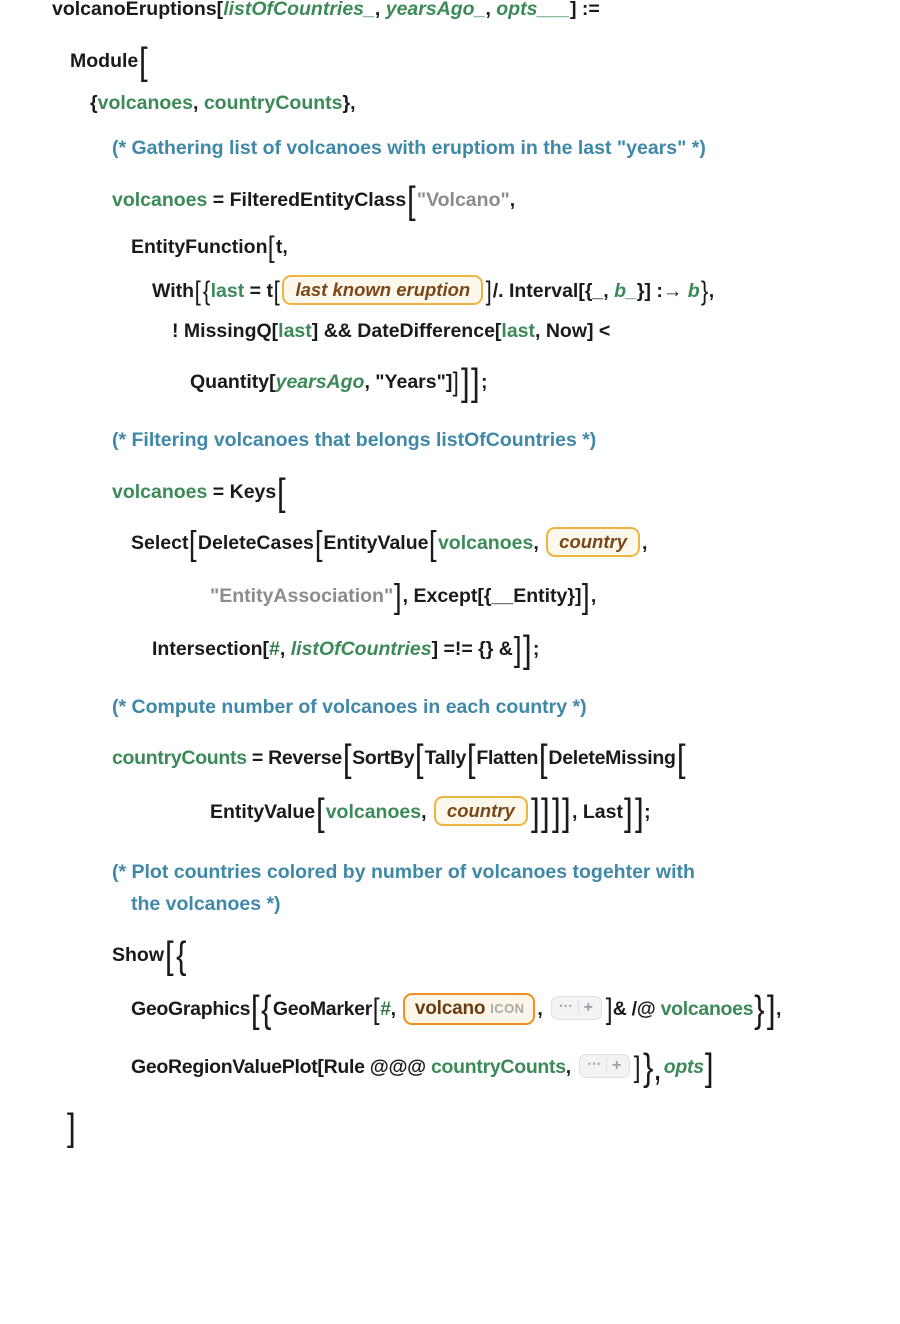  What do you see at coordinates (450, 903) in the screenshot?
I see `code-comment-plot-line2: the volcanoes *)` at bounding box center [450, 903].